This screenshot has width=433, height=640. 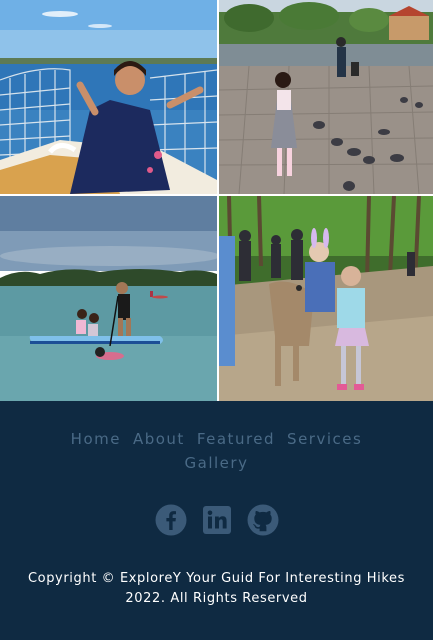 What do you see at coordinates (326, 97) in the screenshot?
I see `girl-with-pigeons-photo` at bounding box center [326, 97].